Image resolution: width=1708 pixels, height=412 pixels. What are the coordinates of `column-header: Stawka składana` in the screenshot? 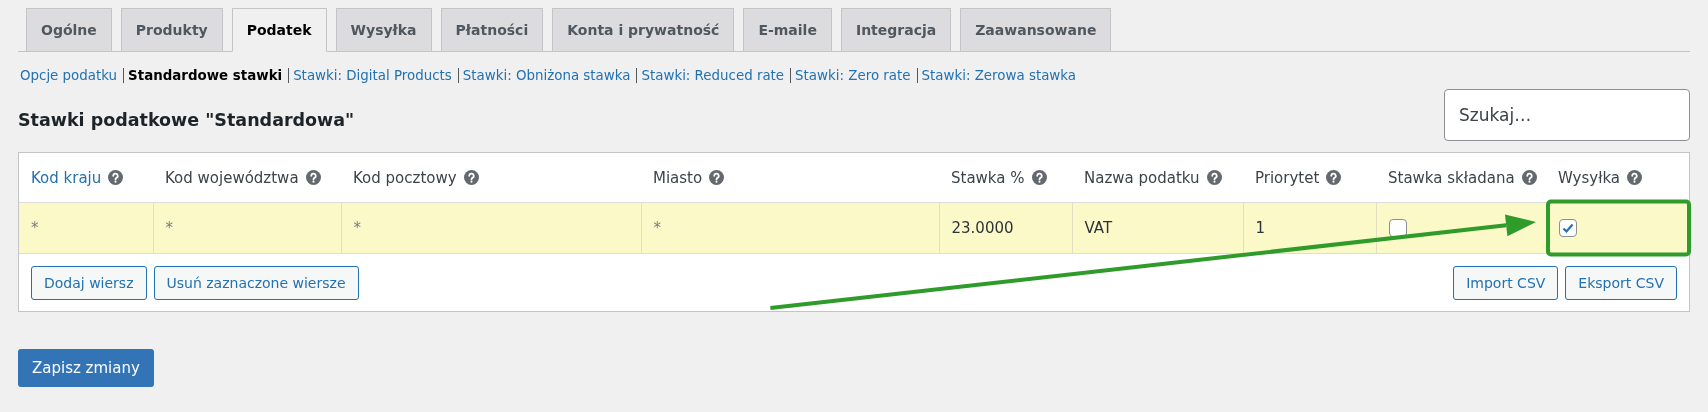 It's located at (1451, 177).